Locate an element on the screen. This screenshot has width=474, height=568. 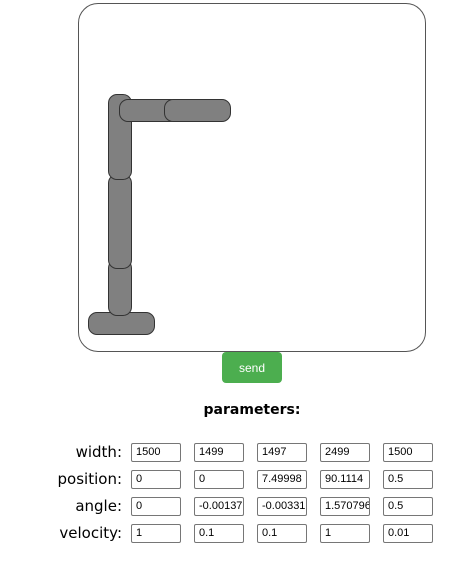
width-field-5: 1500 is located at coordinates (408, 452).